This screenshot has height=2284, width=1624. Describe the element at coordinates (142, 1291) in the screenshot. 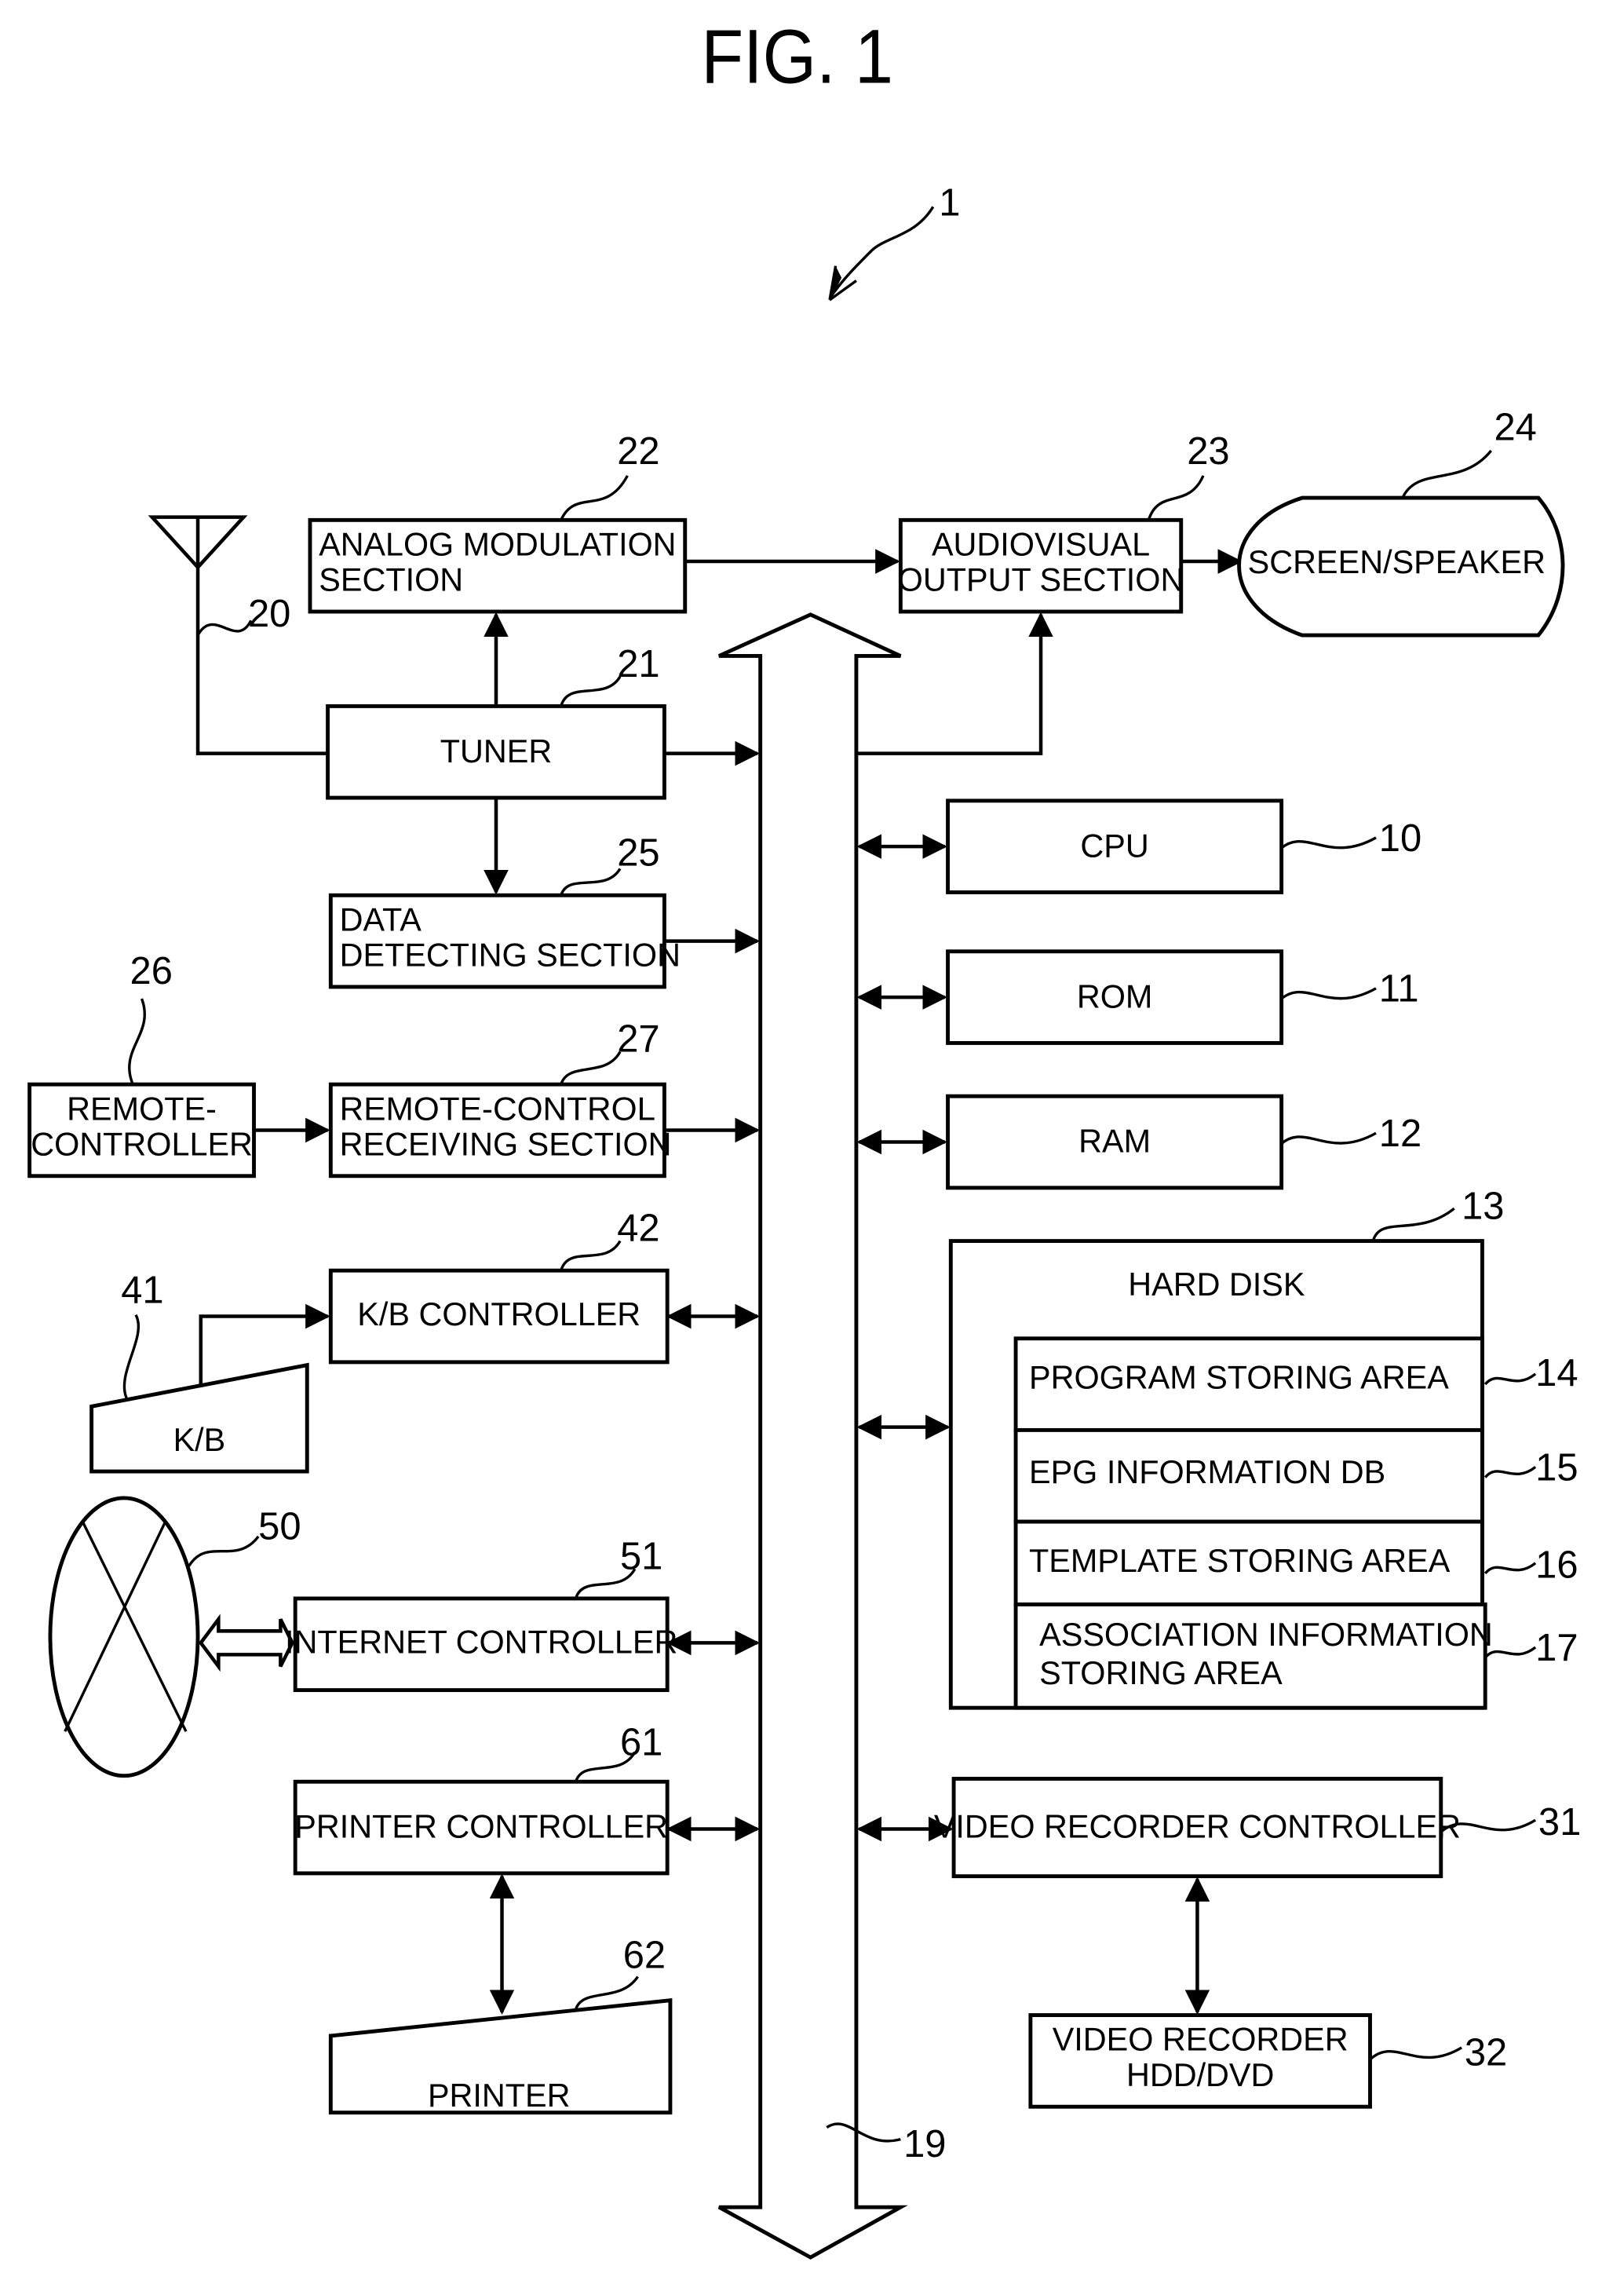

I see `ref-41: 41` at that location.